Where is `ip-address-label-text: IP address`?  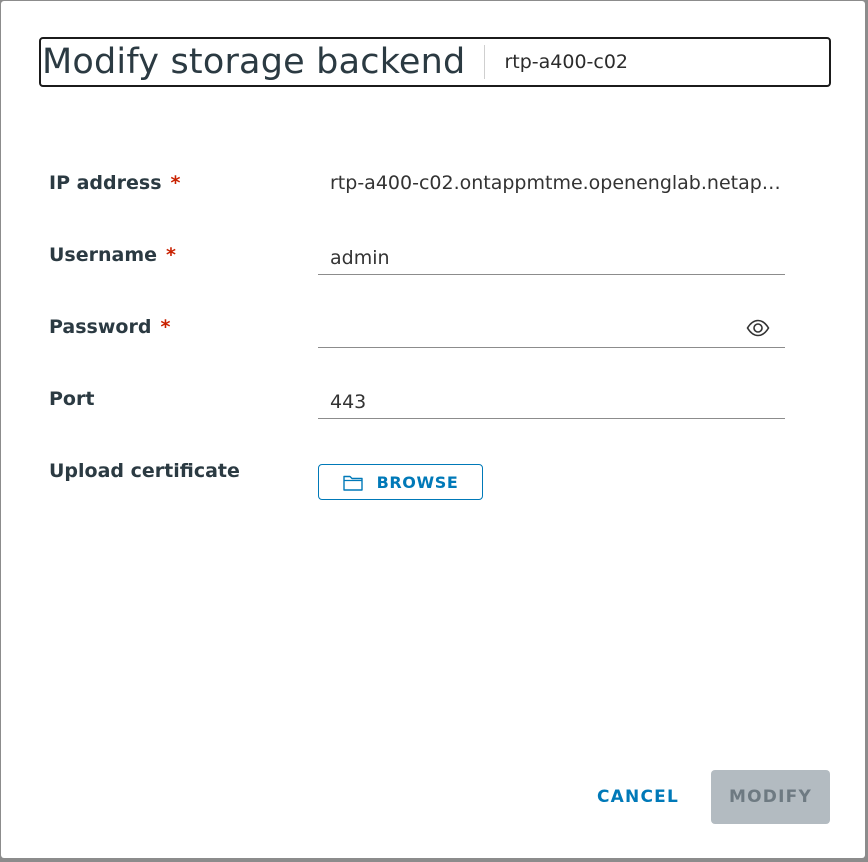
ip-address-label-text: IP address is located at coordinates (105, 183).